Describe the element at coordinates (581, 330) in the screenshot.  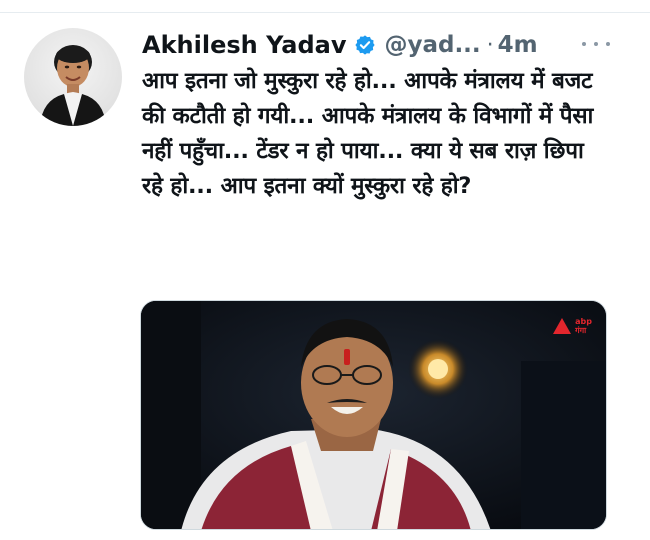
I see `watermark-line2: गंगा` at that location.